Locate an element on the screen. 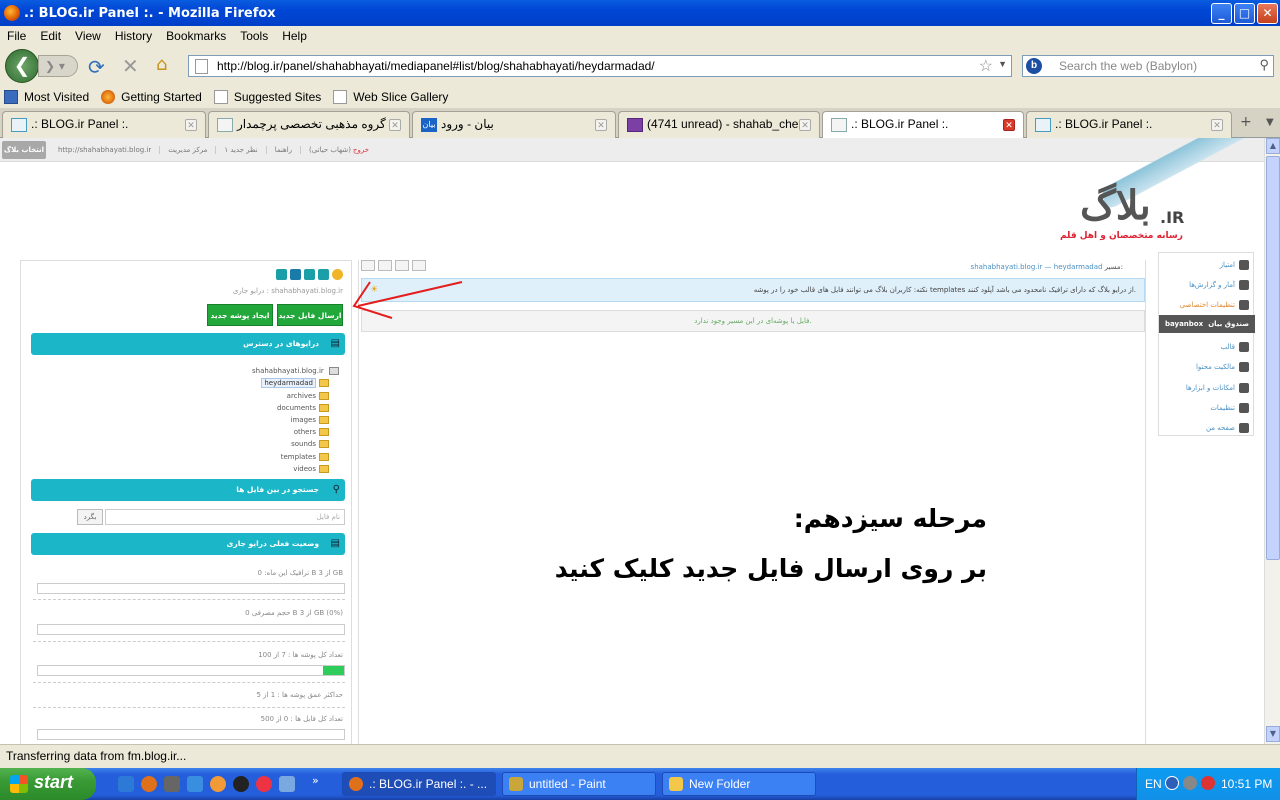  tab-blog-panel-active: .: BLOG.ir Panel :. ✕ is located at coordinates (923, 125).